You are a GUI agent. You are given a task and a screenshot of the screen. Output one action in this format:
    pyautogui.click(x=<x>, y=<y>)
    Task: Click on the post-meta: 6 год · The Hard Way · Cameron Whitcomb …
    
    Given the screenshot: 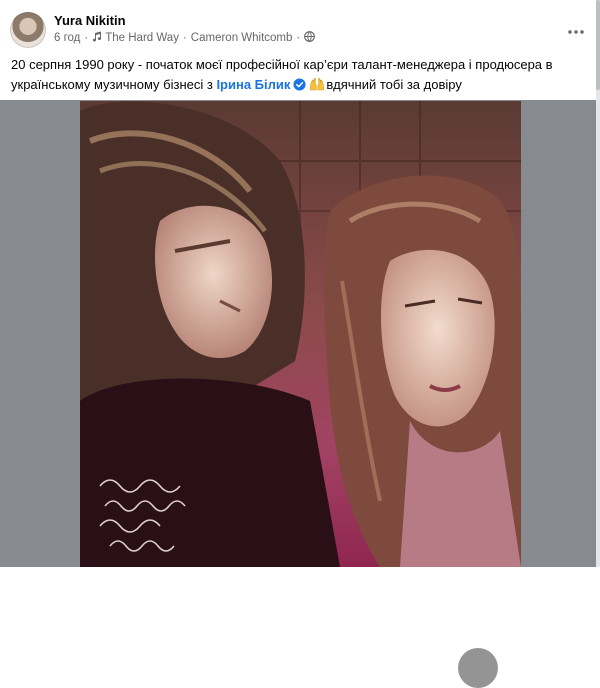 What is the action you would take?
    pyautogui.click(x=185, y=38)
    